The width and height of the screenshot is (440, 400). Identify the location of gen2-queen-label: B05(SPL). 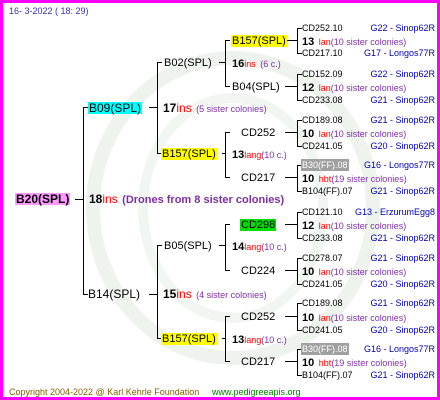
(188, 246).